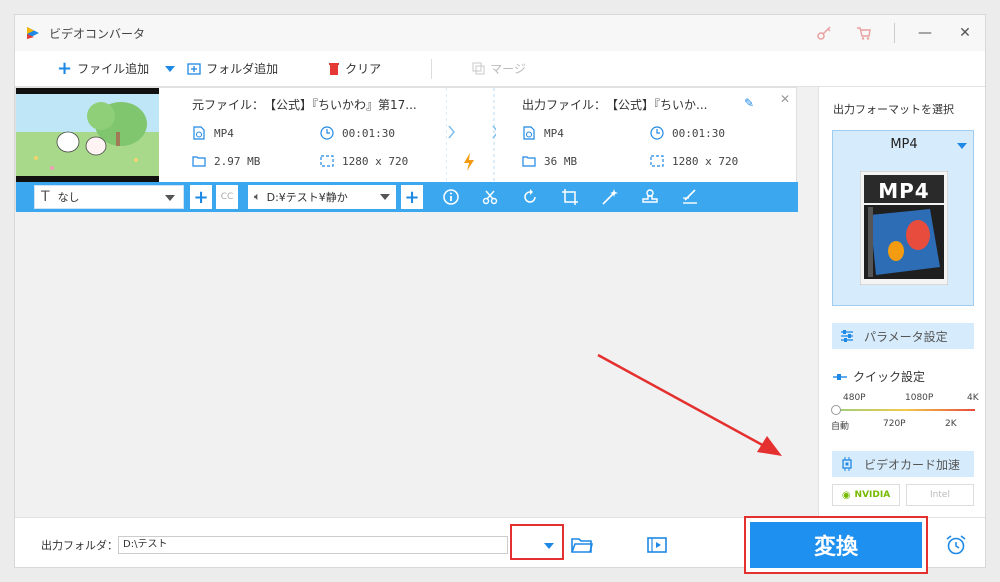 This screenshot has height=582, width=1000. I want to click on add-subtitle-button: +, so click(201, 197).